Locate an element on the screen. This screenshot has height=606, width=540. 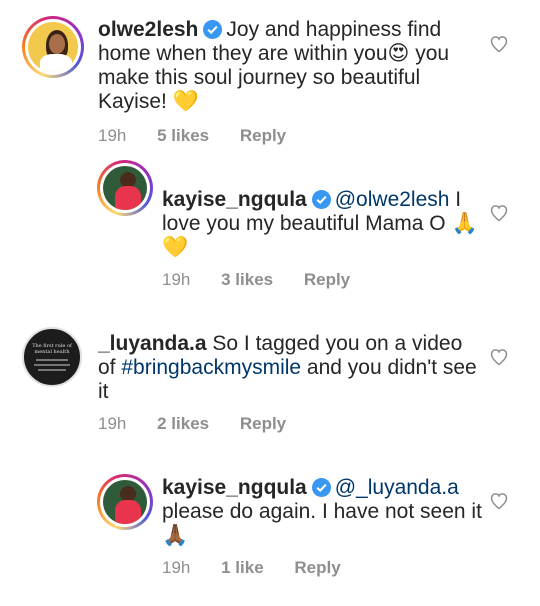
likes-count: 1 like is located at coordinates (242, 567).